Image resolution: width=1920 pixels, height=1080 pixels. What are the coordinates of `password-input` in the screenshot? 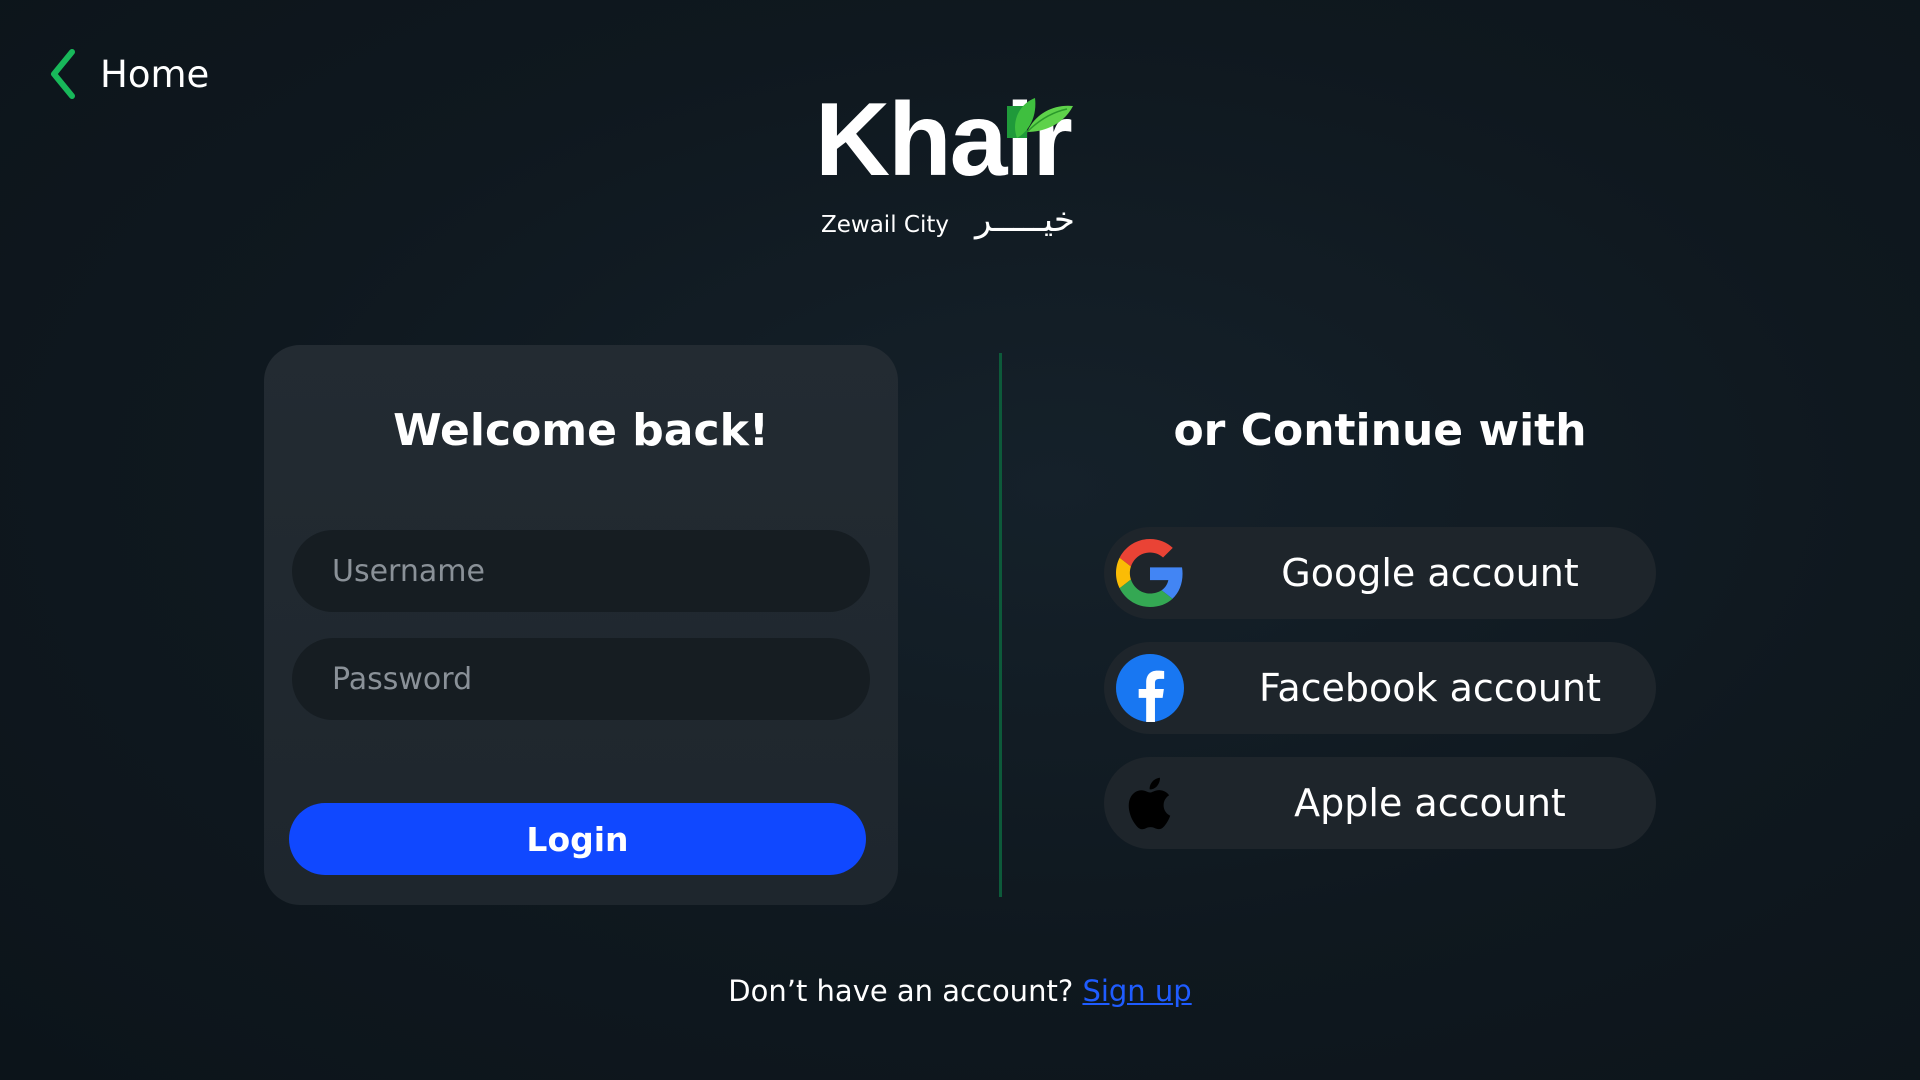 It's located at (581, 679).